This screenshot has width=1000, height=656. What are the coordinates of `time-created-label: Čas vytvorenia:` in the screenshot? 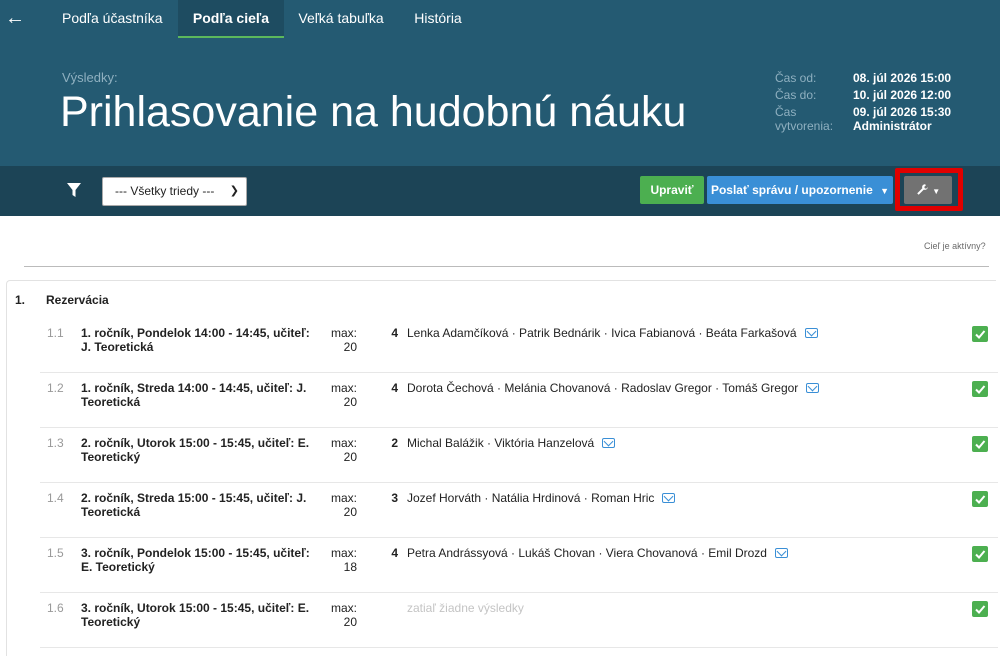 It's located at (804, 119).